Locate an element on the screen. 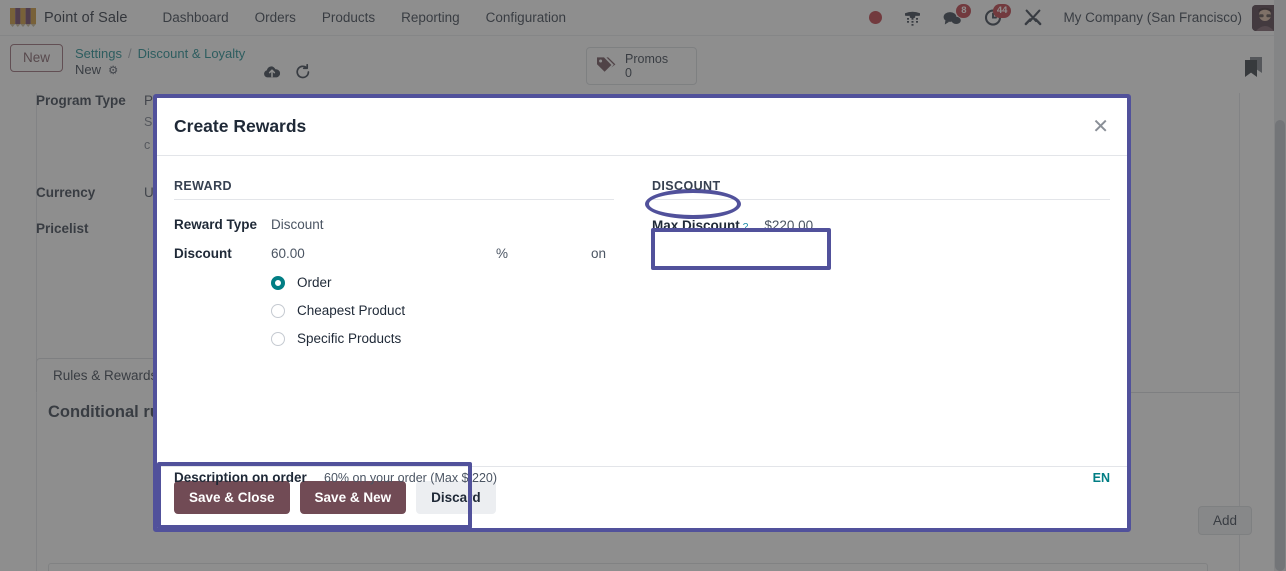 The width and height of the screenshot is (1286, 571). reward-type-value: Discount is located at coordinates (297, 224).